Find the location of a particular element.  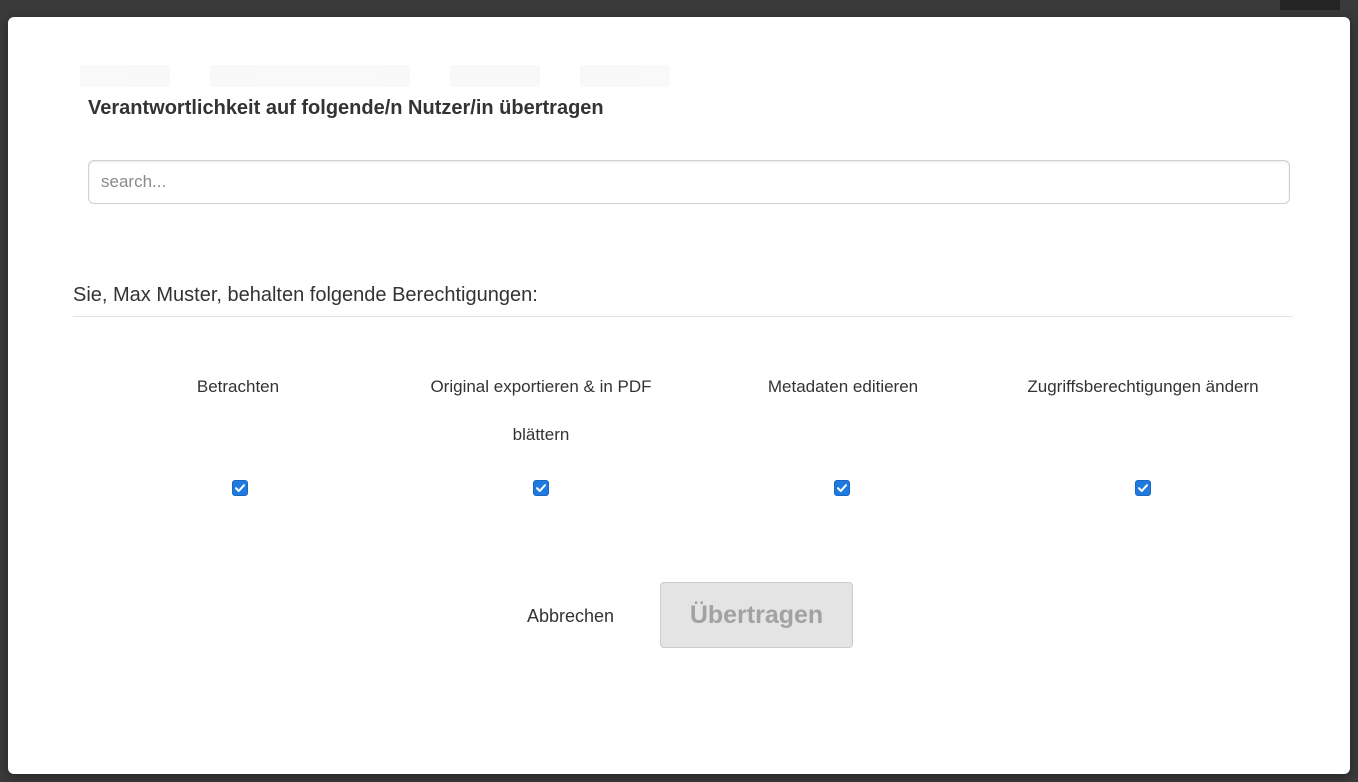

permission-edit-metadata: Metadaten editieren is located at coordinates (843, 387).